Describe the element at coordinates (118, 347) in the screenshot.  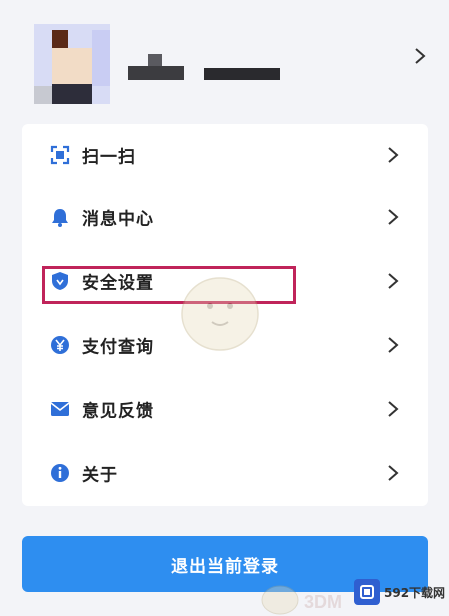
I see `menu-item-label: 支付查询` at that location.